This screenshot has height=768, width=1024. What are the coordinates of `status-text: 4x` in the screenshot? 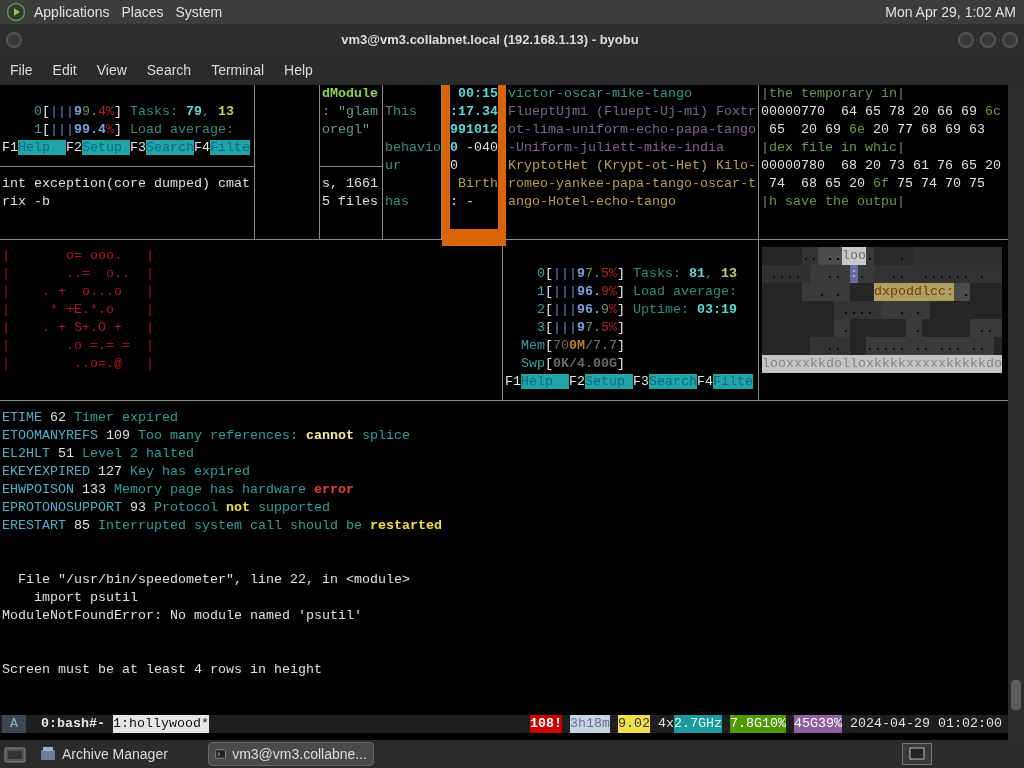 It's located at (666, 724).